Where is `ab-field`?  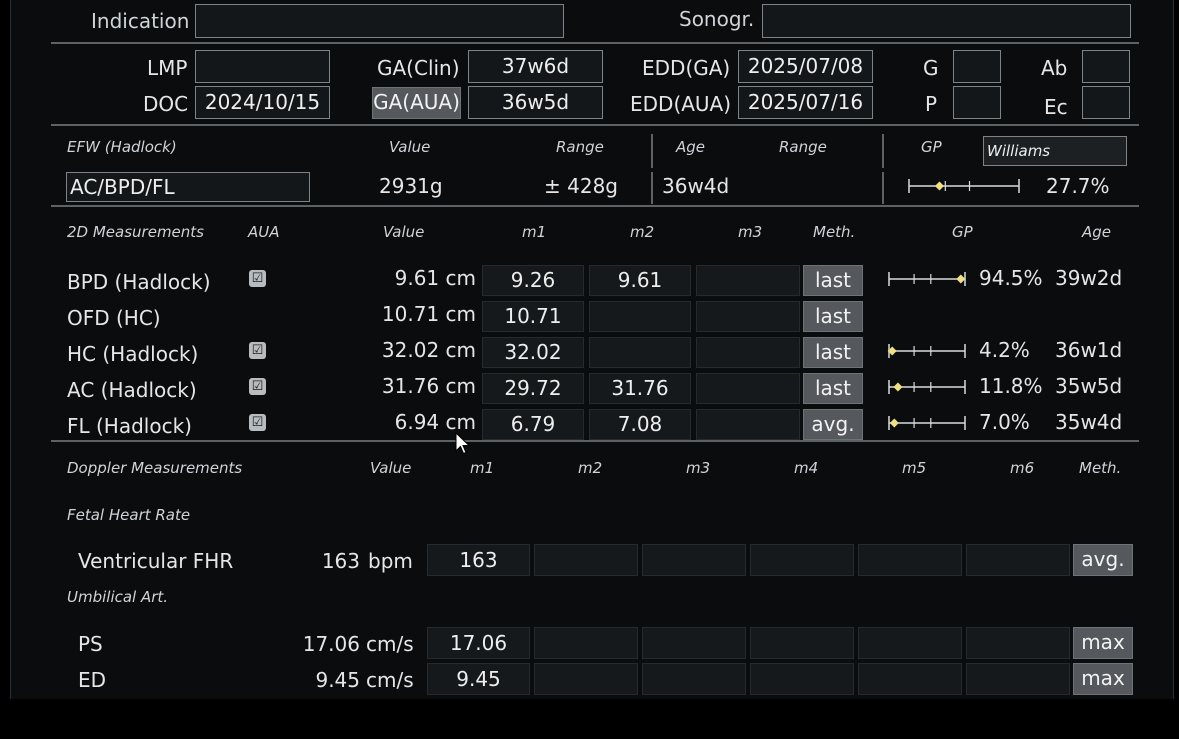
ab-field is located at coordinates (1106, 66).